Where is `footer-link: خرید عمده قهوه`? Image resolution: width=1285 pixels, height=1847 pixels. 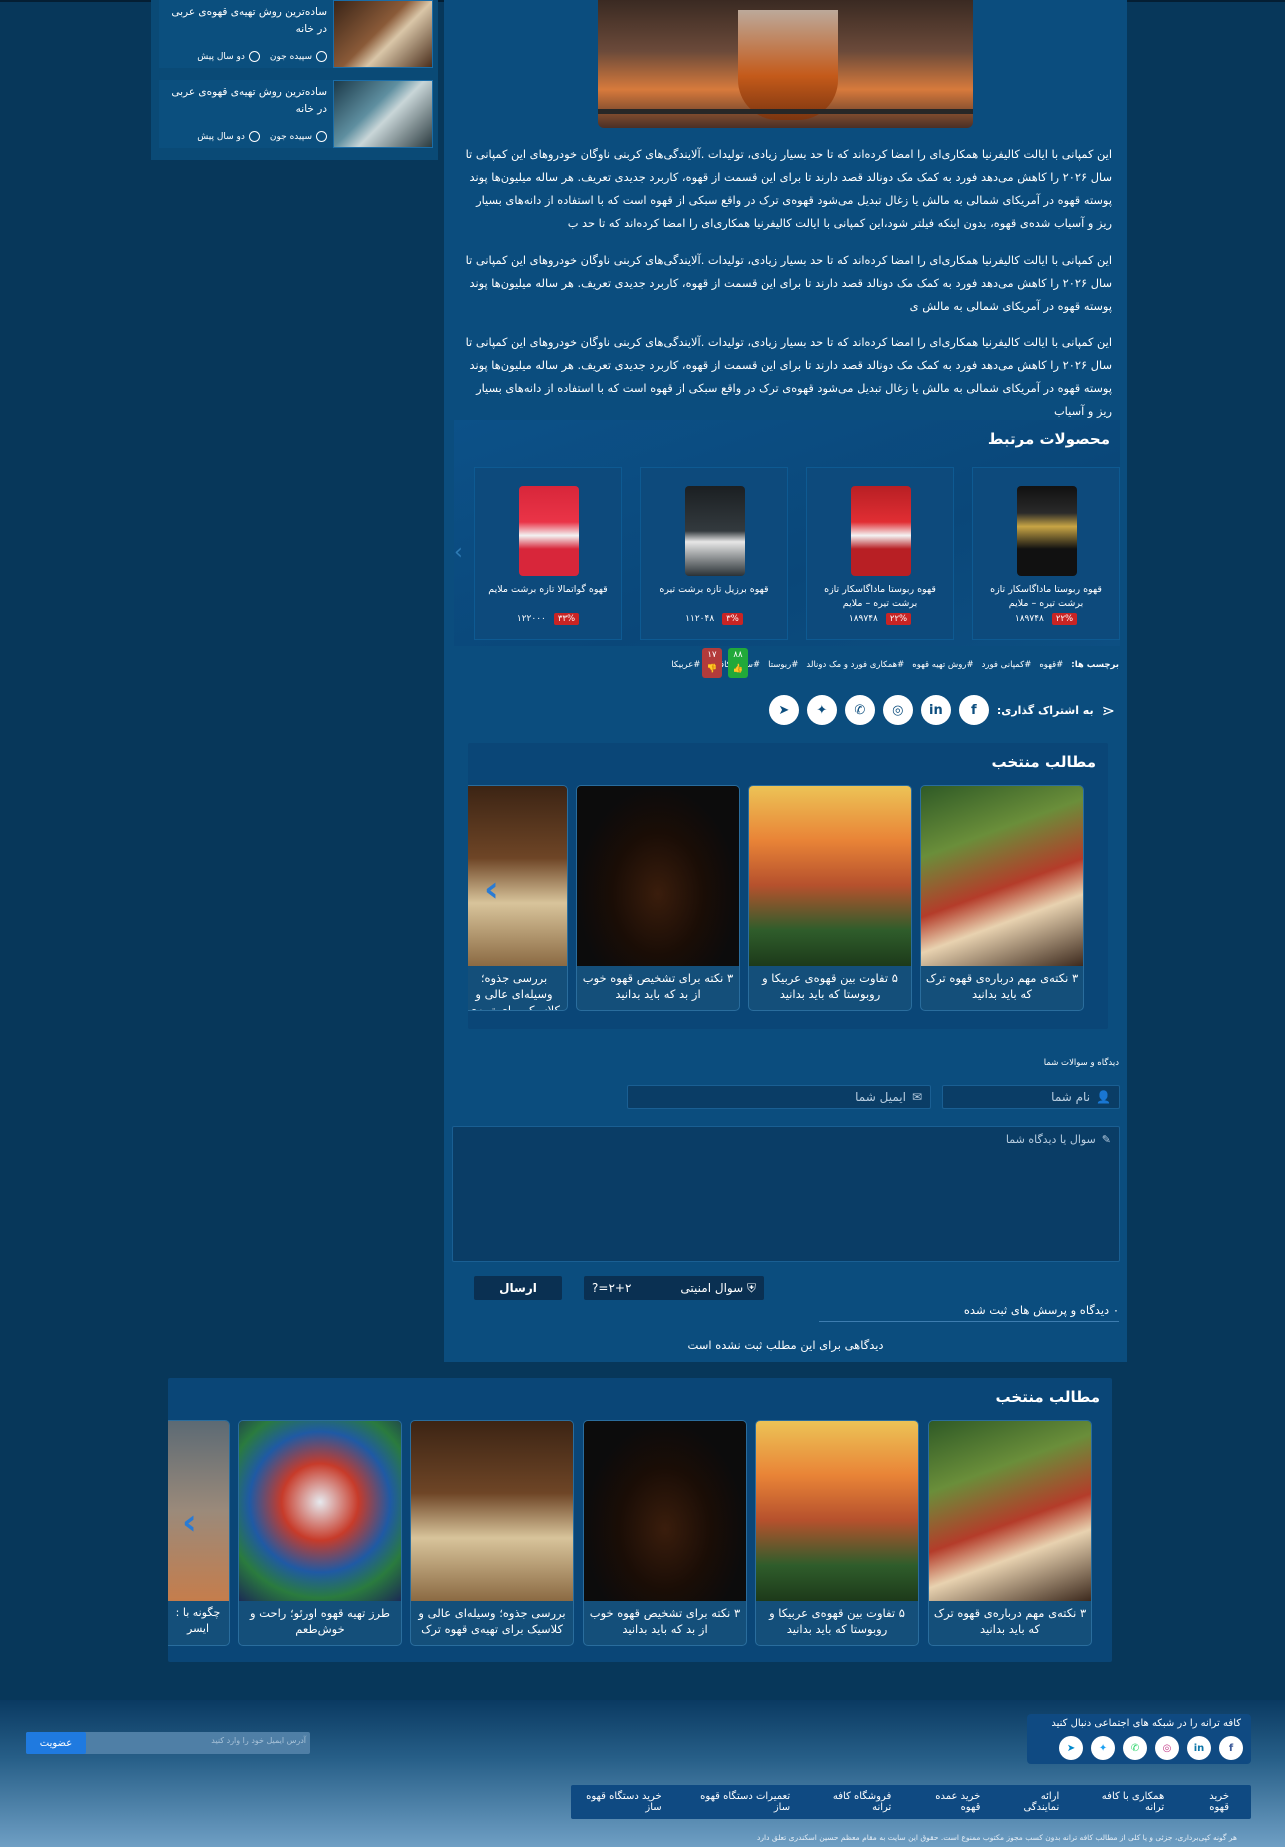 footer-link: خرید عمده قهوه is located at coordinates (947, 1802).